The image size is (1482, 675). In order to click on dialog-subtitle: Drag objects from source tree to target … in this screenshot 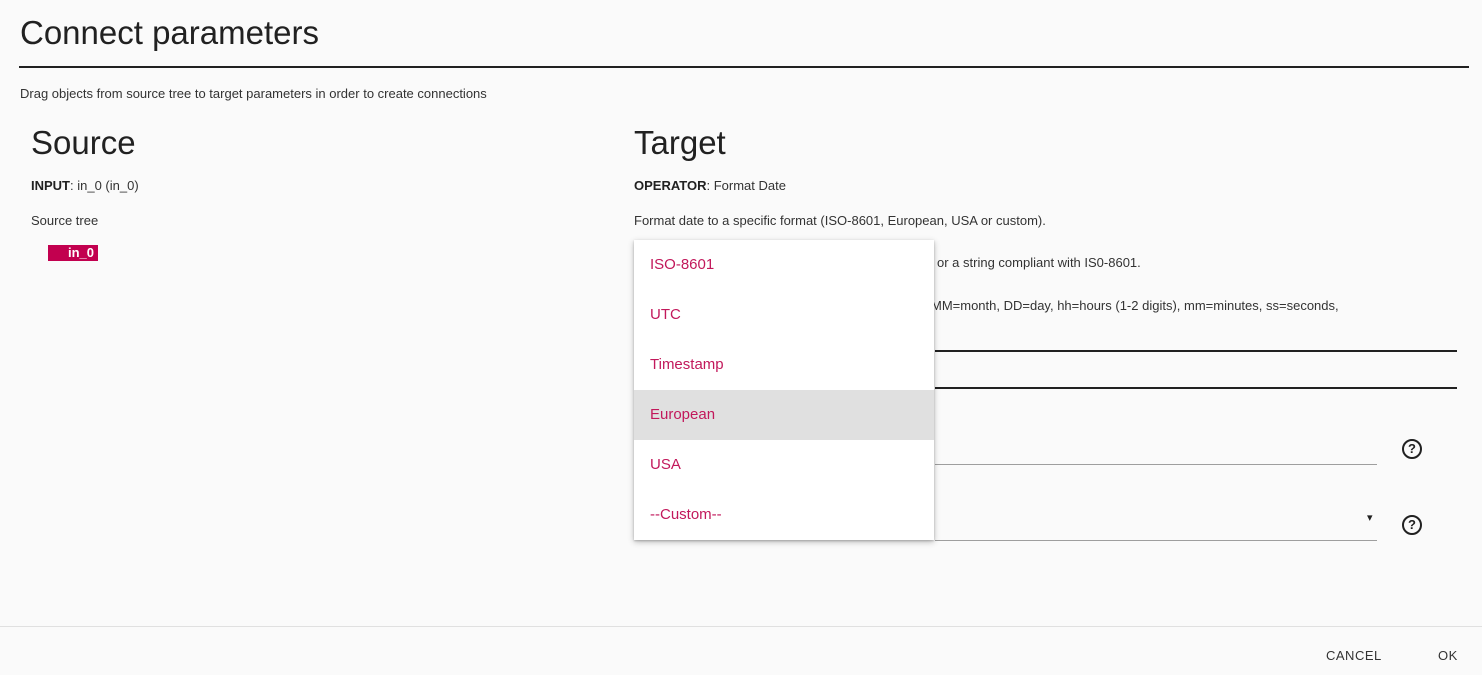, I will do `click(253, 93)`.